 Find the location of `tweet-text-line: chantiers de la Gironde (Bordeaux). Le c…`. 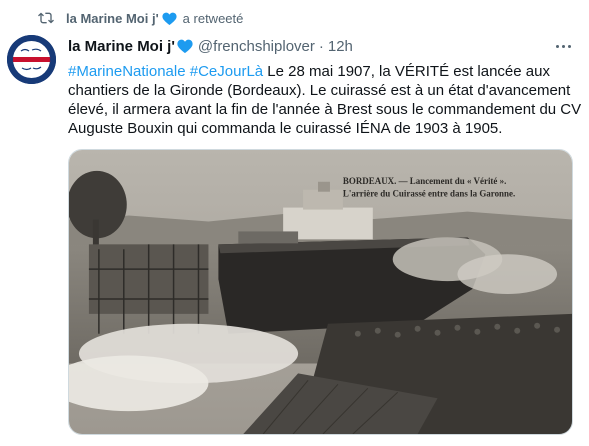

tweet-text-line: chantiers de la Gironde (Bordeaux). Le c… is located at coordinates (319, 90).